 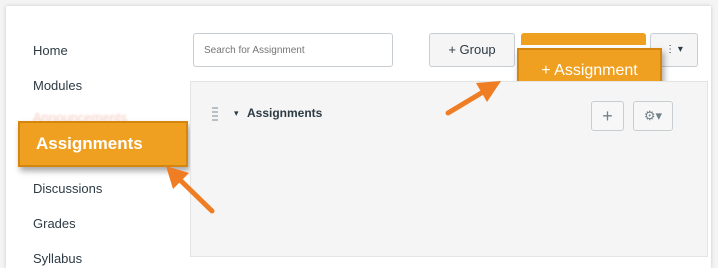 What do you see at coordinates (54, 223) in the screenshot?
I see `sidebar-item-grades: Grades` at bounding box center [54, 223].